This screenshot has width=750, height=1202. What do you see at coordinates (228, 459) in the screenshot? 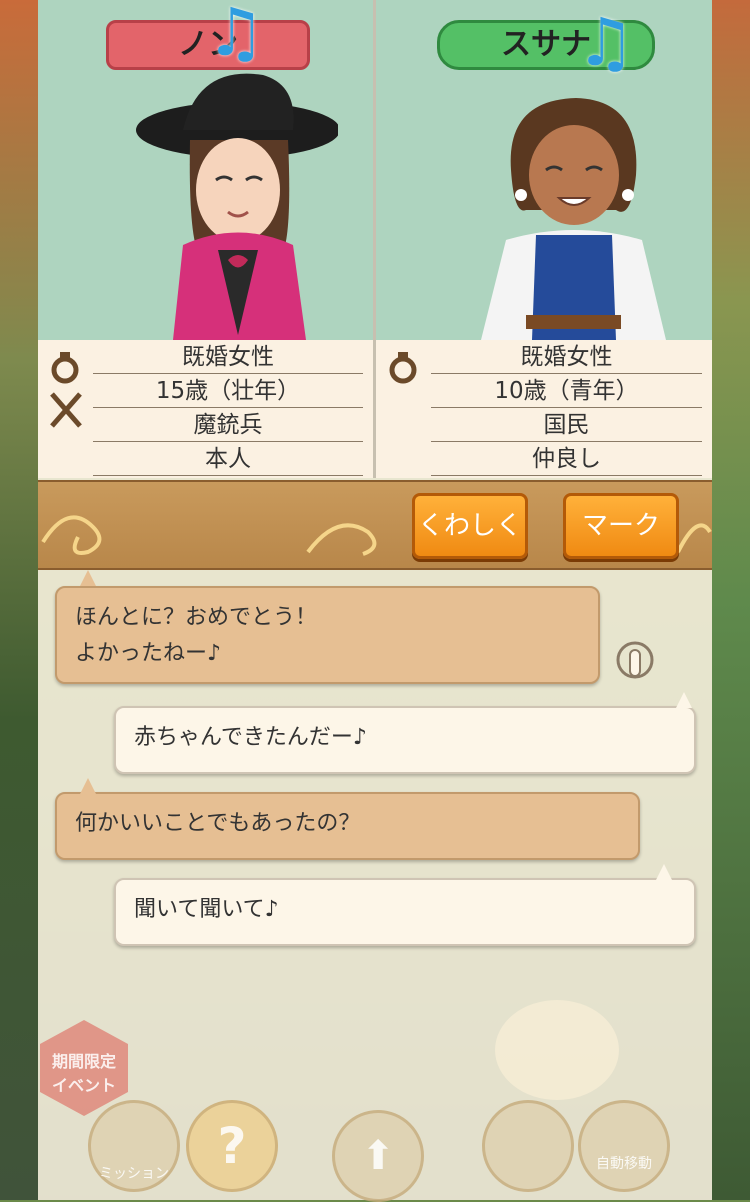
I see `info-relation: 本人` at bounding box center [228, 459].